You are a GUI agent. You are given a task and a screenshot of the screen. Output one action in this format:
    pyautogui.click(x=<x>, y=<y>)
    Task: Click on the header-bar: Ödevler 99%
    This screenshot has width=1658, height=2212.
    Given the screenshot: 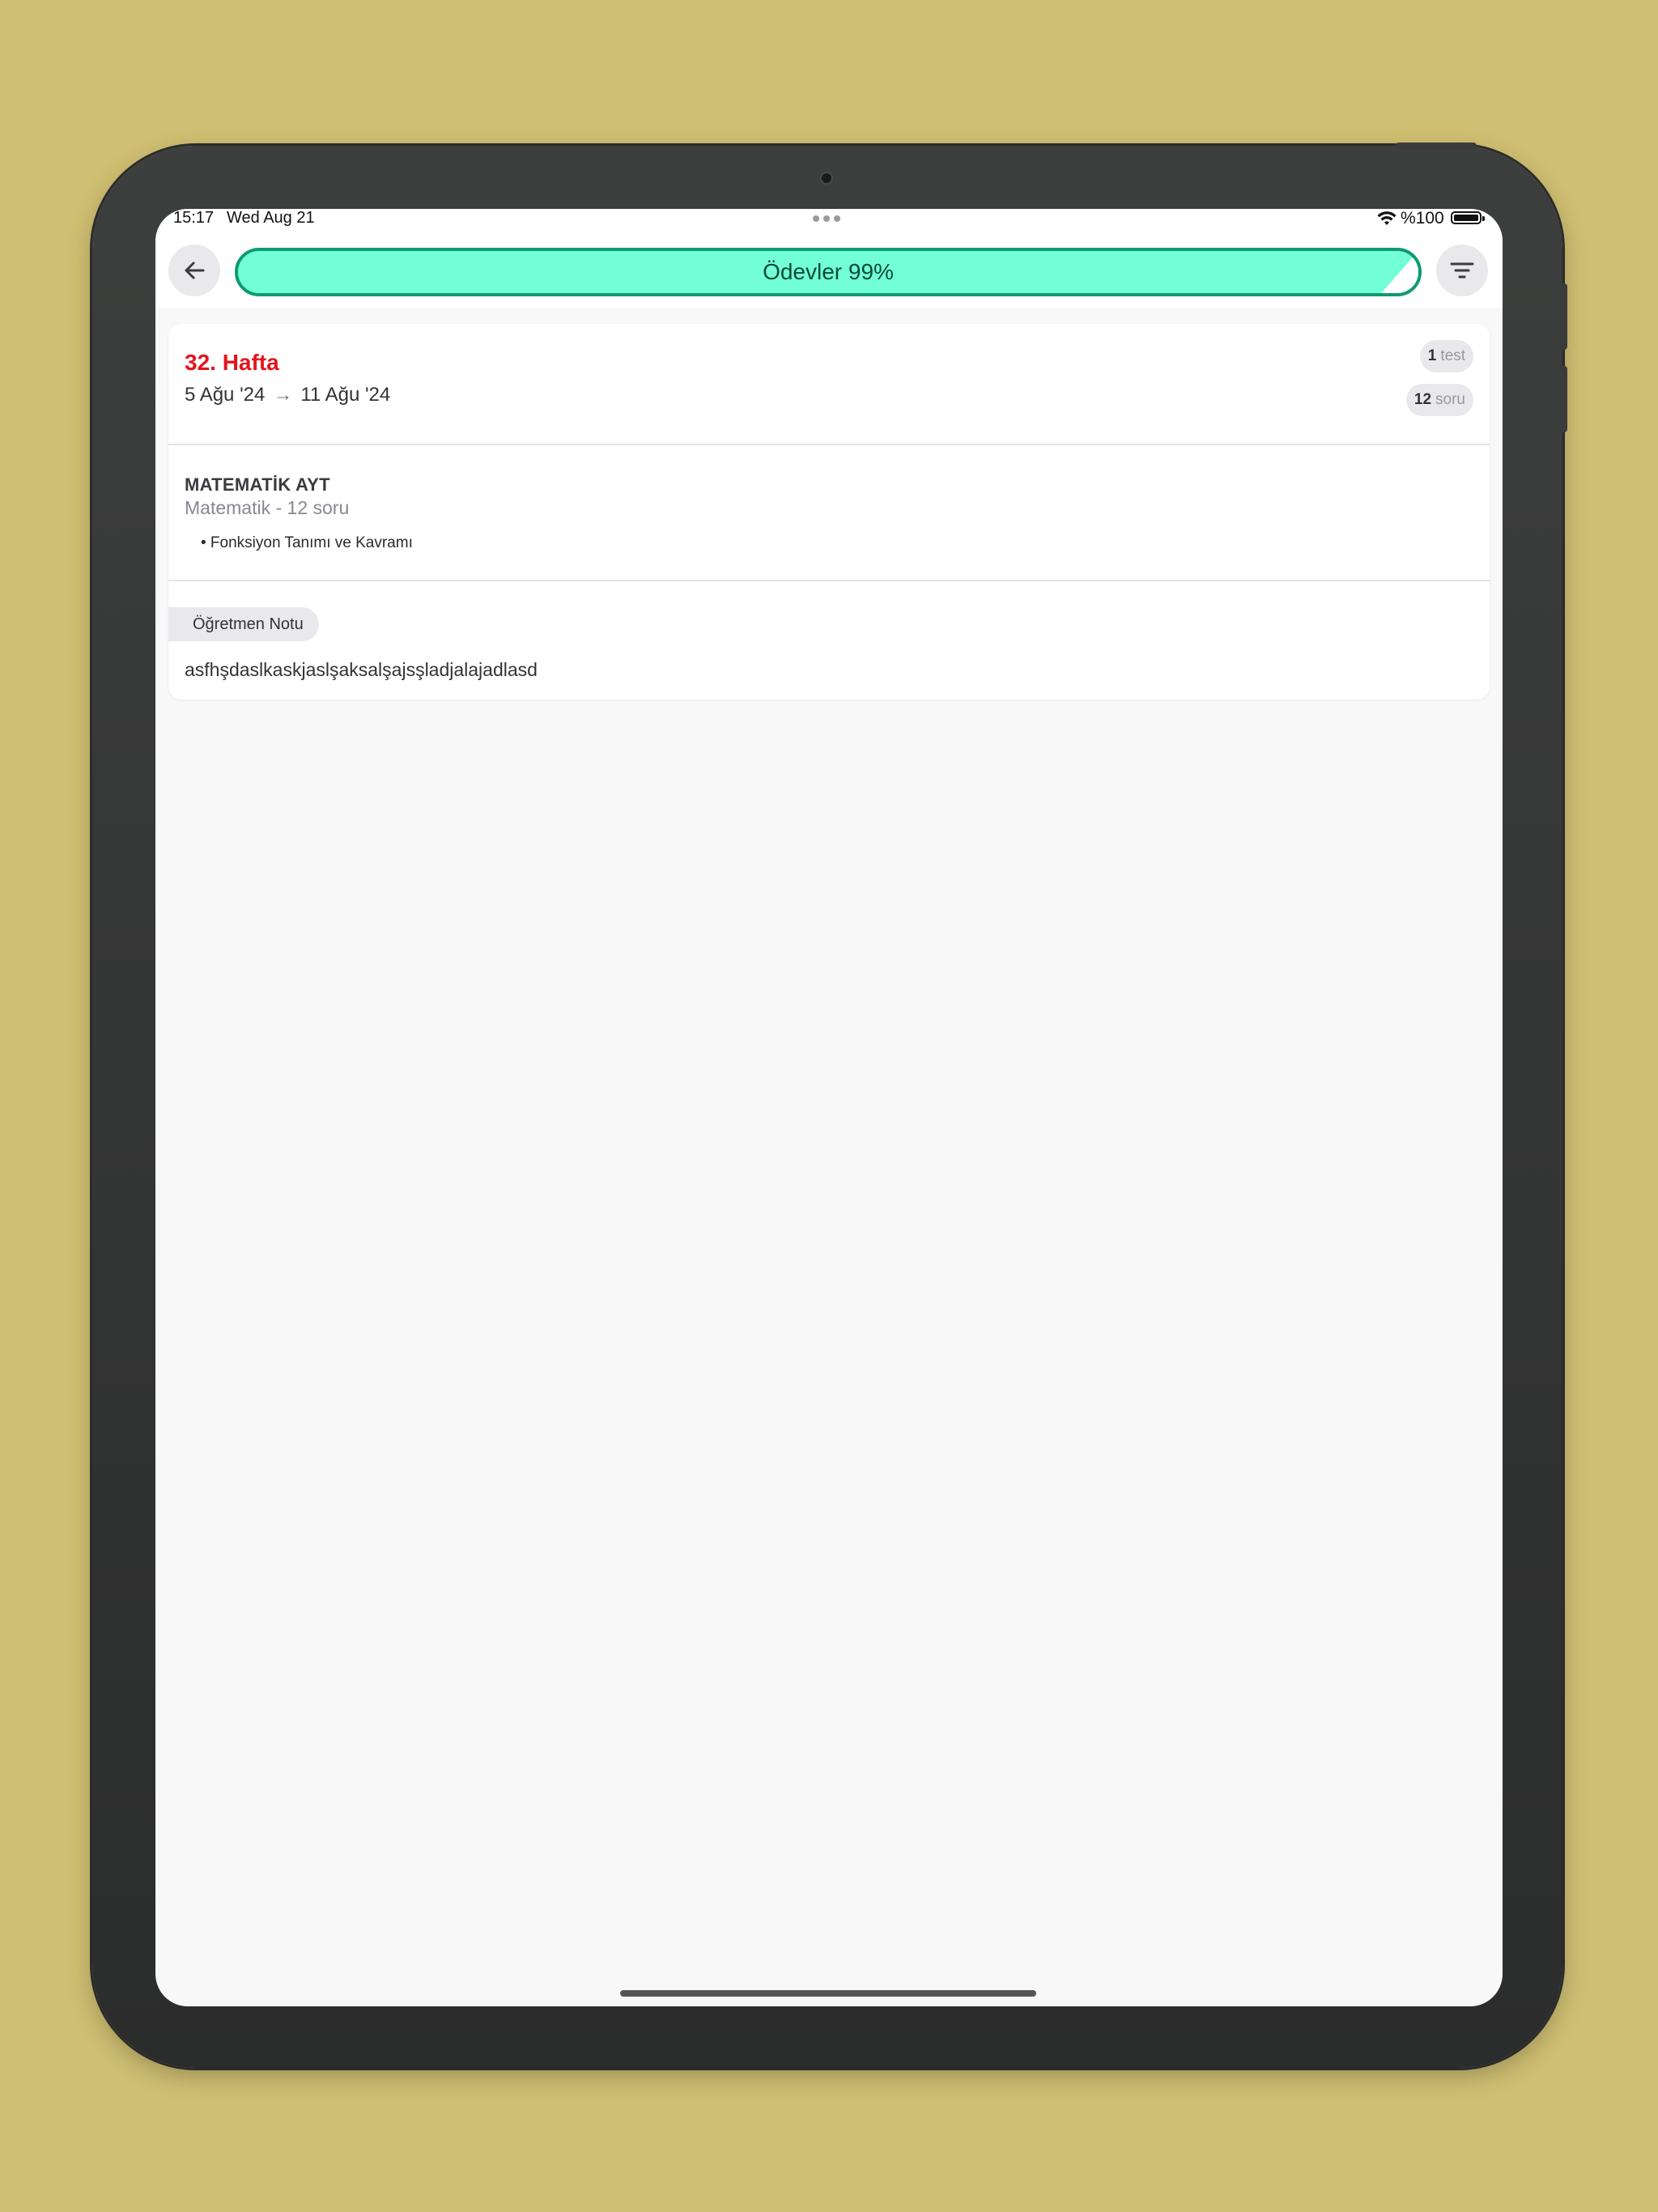 What is the action you would take?
    pyautogui.click(x=829, y=268)
    